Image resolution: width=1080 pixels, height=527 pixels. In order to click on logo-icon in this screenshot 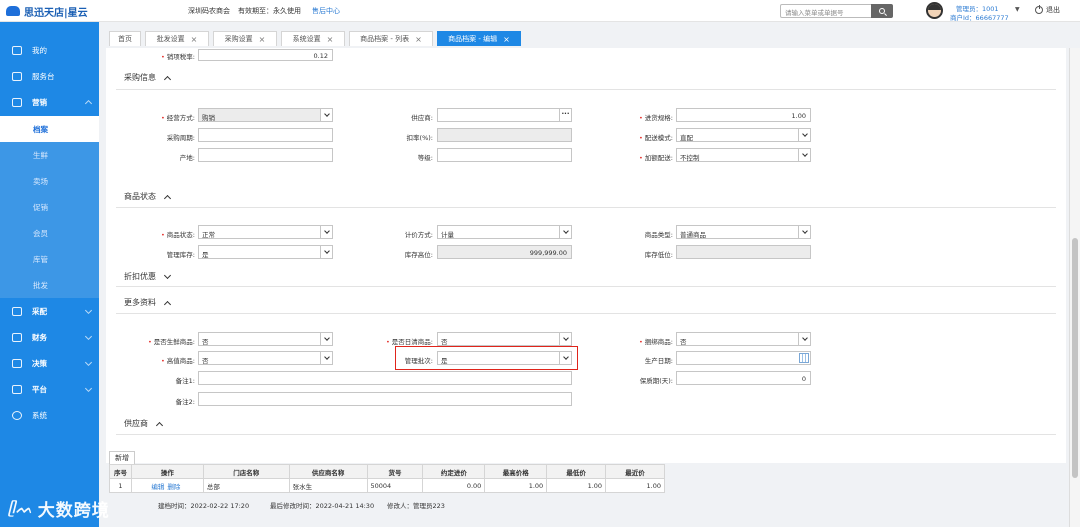, I will do `click(13, 11)`.